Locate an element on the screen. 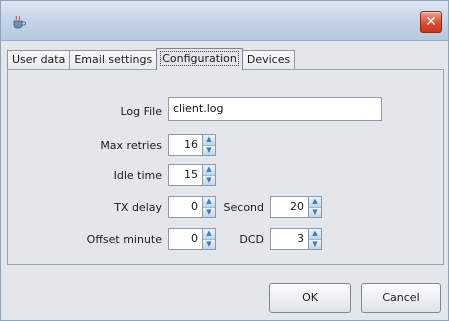 The width and height of the screenshot is (449, 321). max-retries-arrows: ▲ ▼ is located at coordinates (209, 145).